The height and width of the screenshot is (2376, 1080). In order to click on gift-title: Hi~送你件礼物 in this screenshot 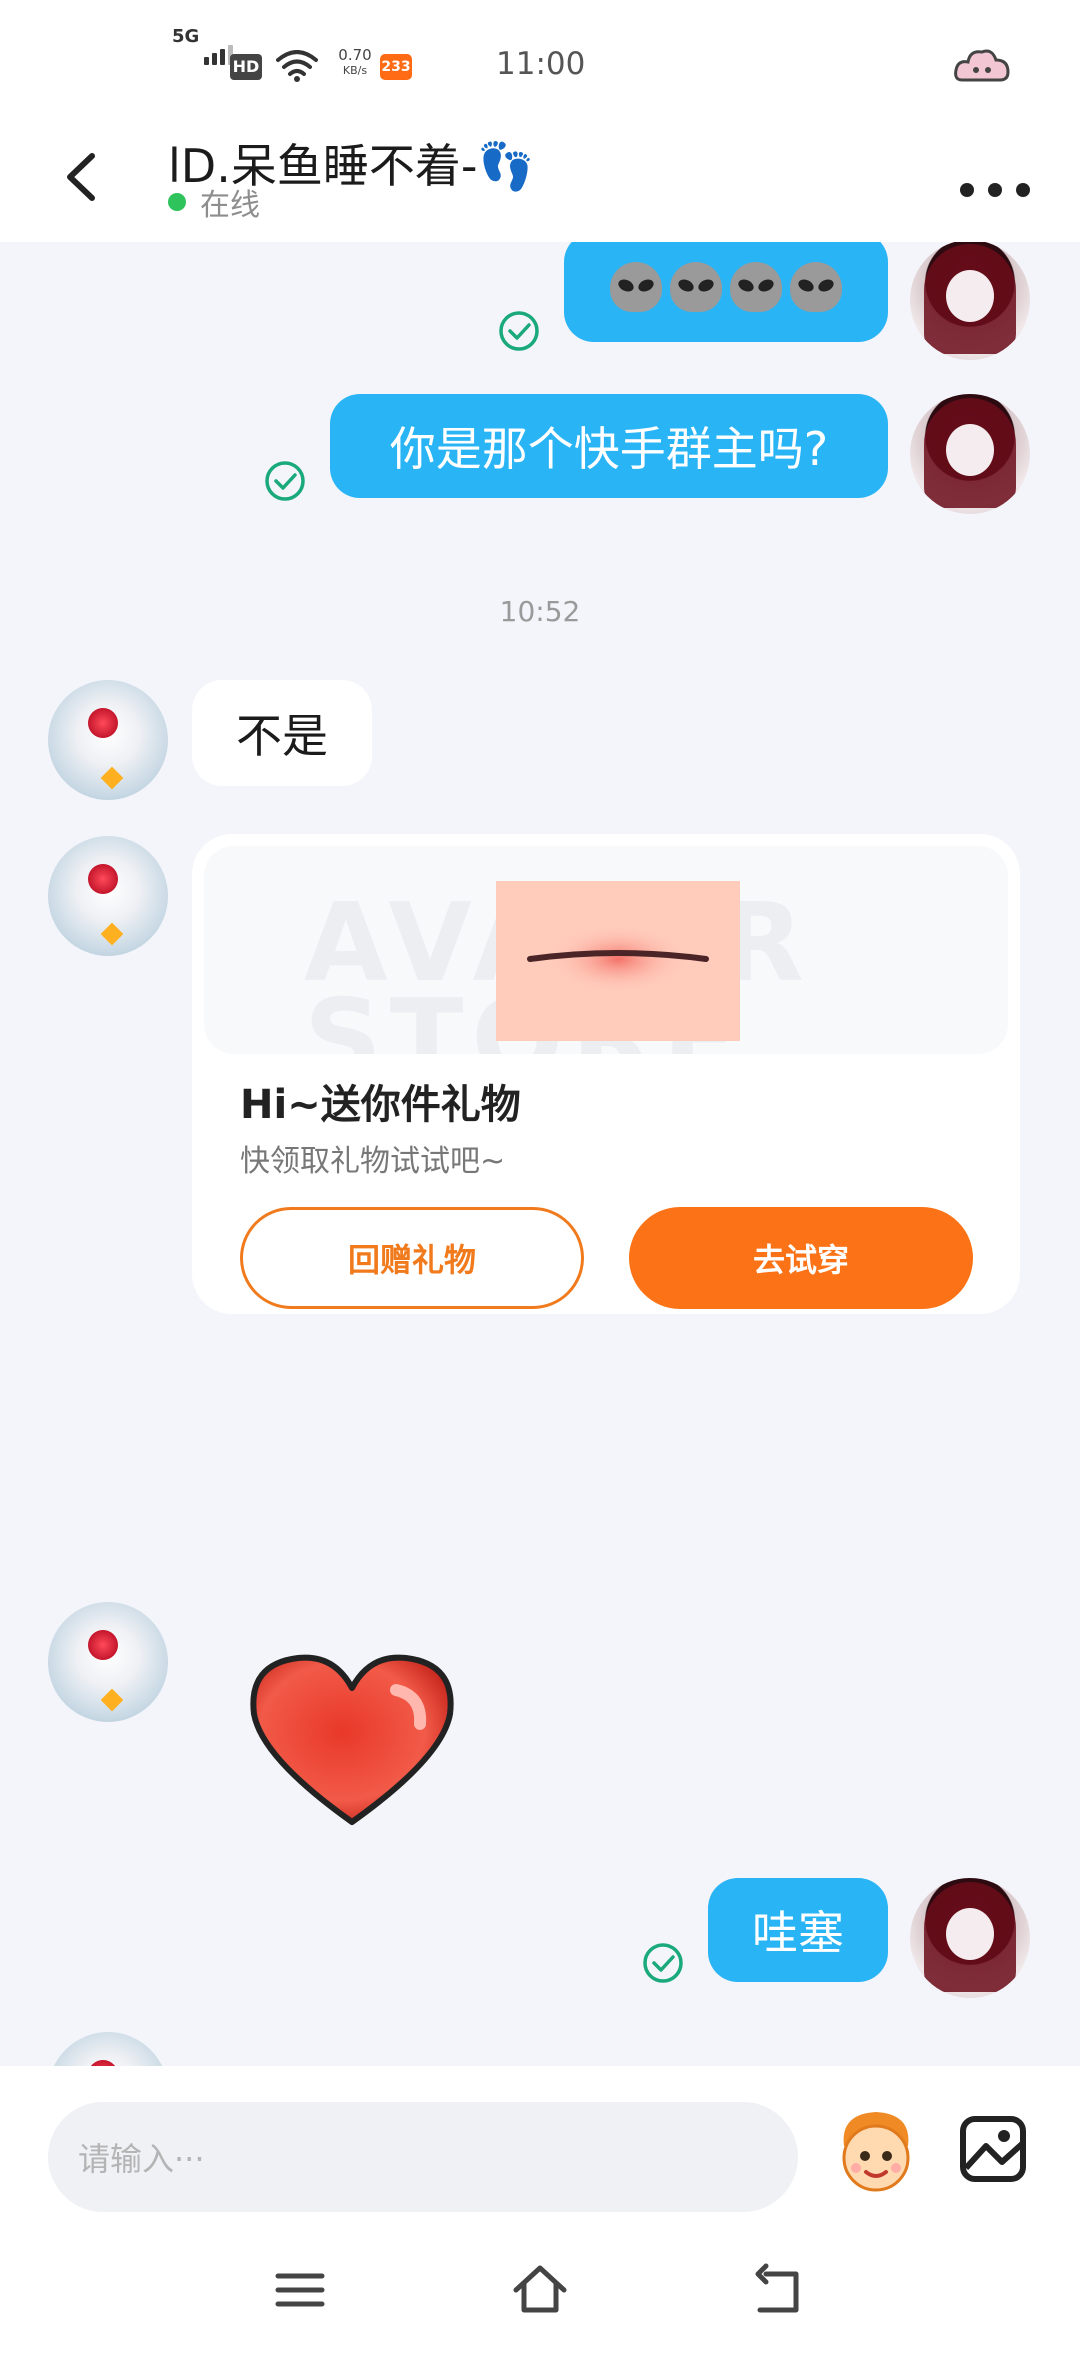, I will do `click(380, 1105)`.